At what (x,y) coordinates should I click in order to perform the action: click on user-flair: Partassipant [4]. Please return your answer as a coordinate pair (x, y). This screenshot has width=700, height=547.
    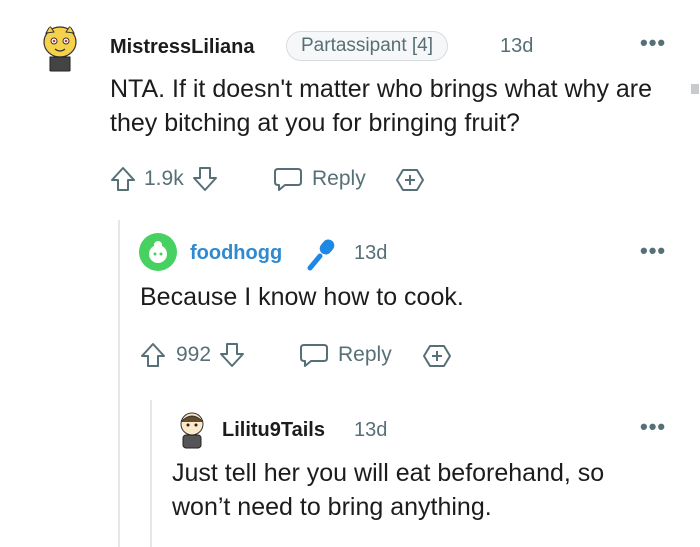
    Looking at the image, I should click on (367, 46).